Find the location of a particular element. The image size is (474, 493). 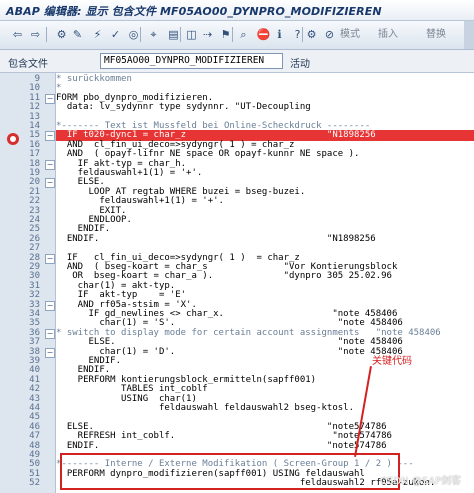

key-code-box is located at coordinates (230, 471).